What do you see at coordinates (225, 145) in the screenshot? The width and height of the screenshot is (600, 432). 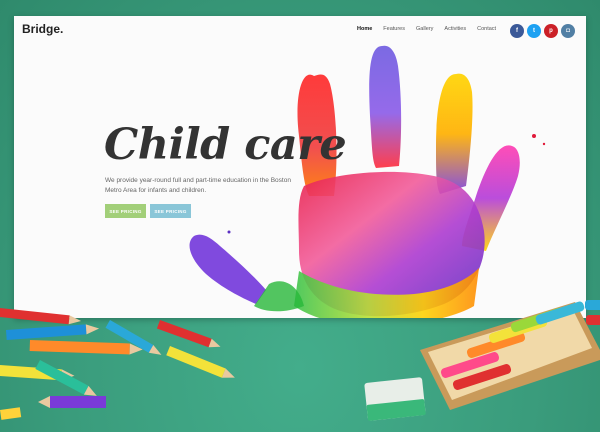 I see `hero-title: Child care` at bounding box center [225, 145].